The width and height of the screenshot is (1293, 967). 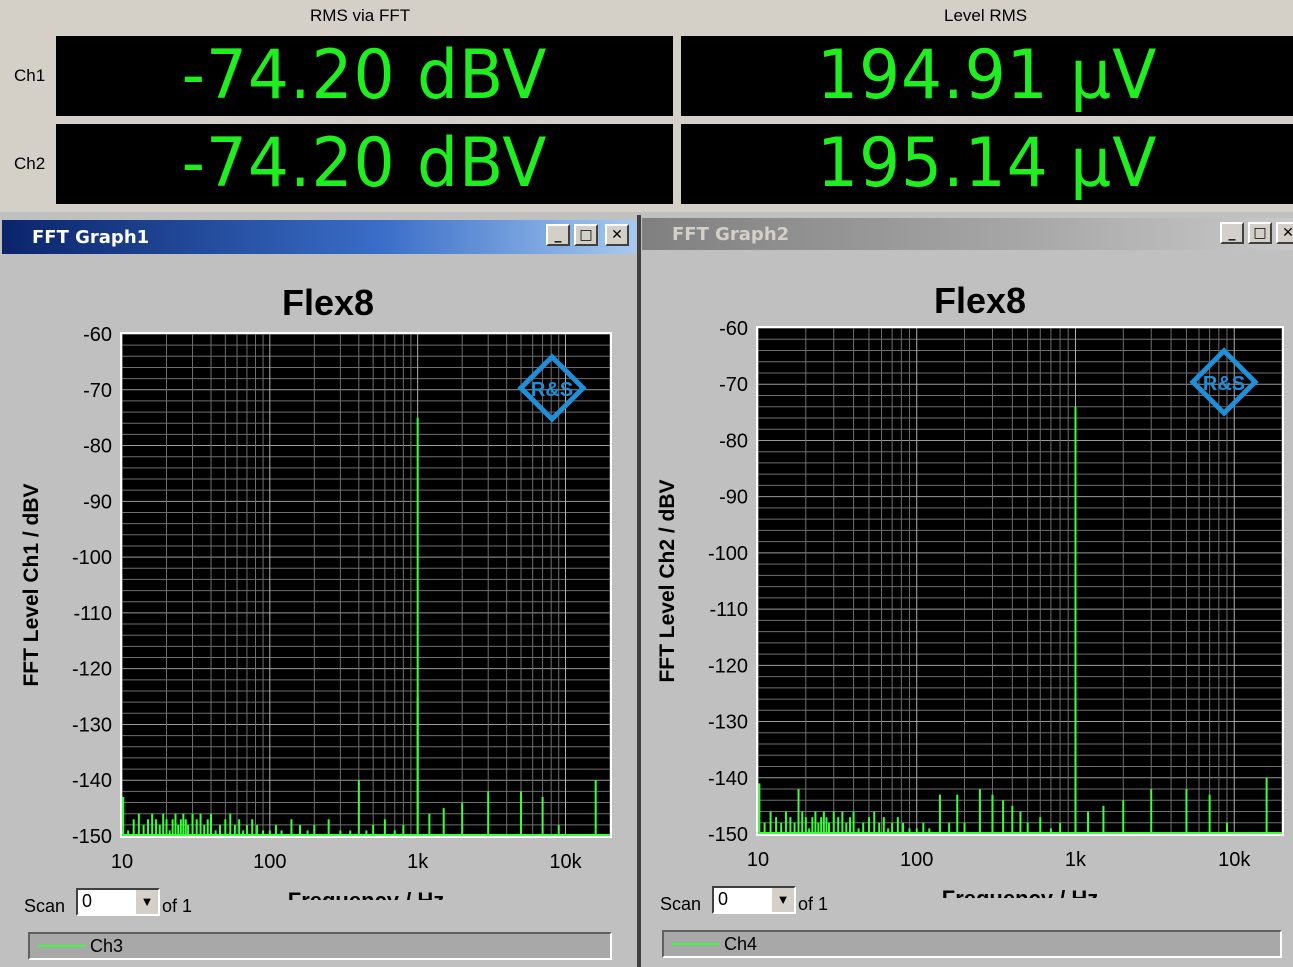 I want to click on rms-fft-value-ch2: -74.20 dBV, so click(x=364, y=164).